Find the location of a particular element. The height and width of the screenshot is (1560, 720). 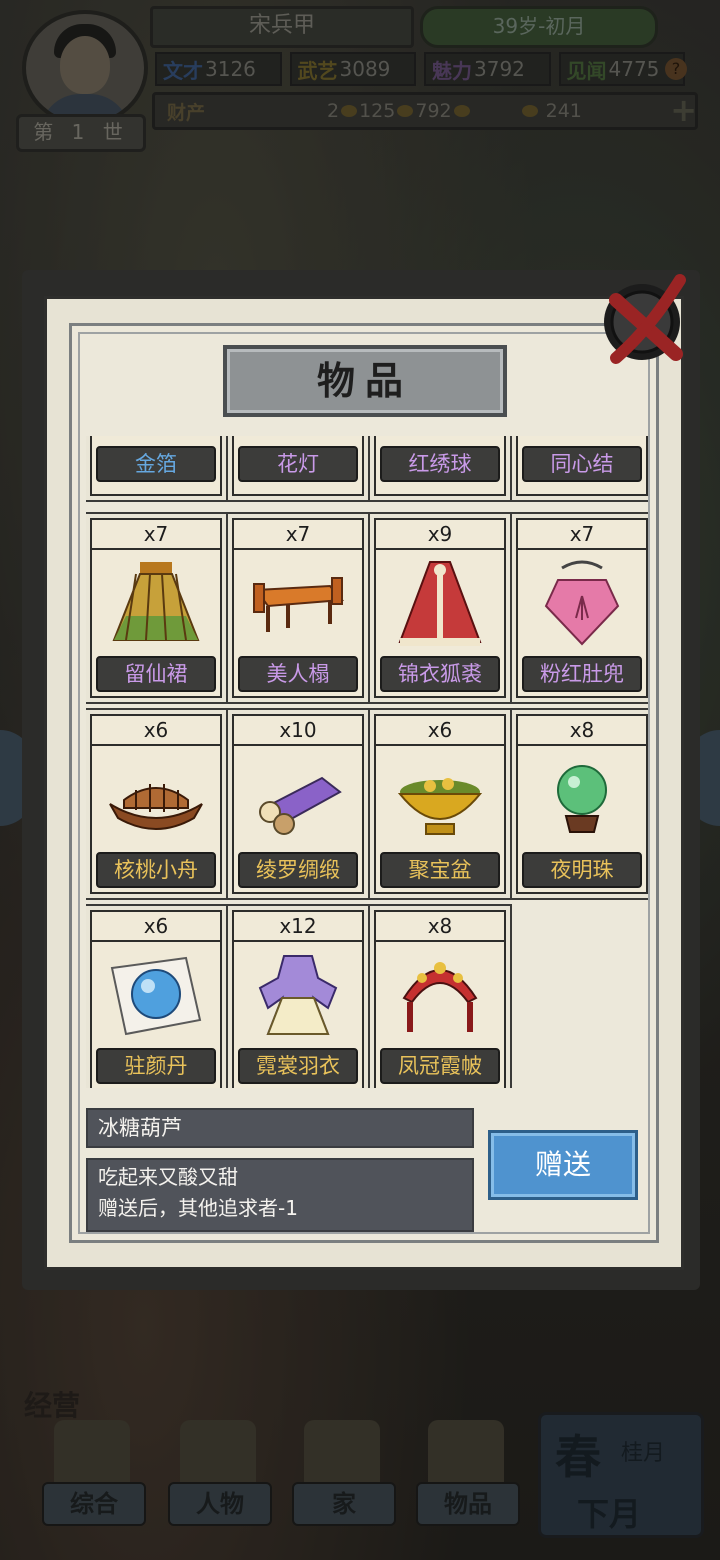

give-button: 赠送 is located at coordinates (563, 1165).